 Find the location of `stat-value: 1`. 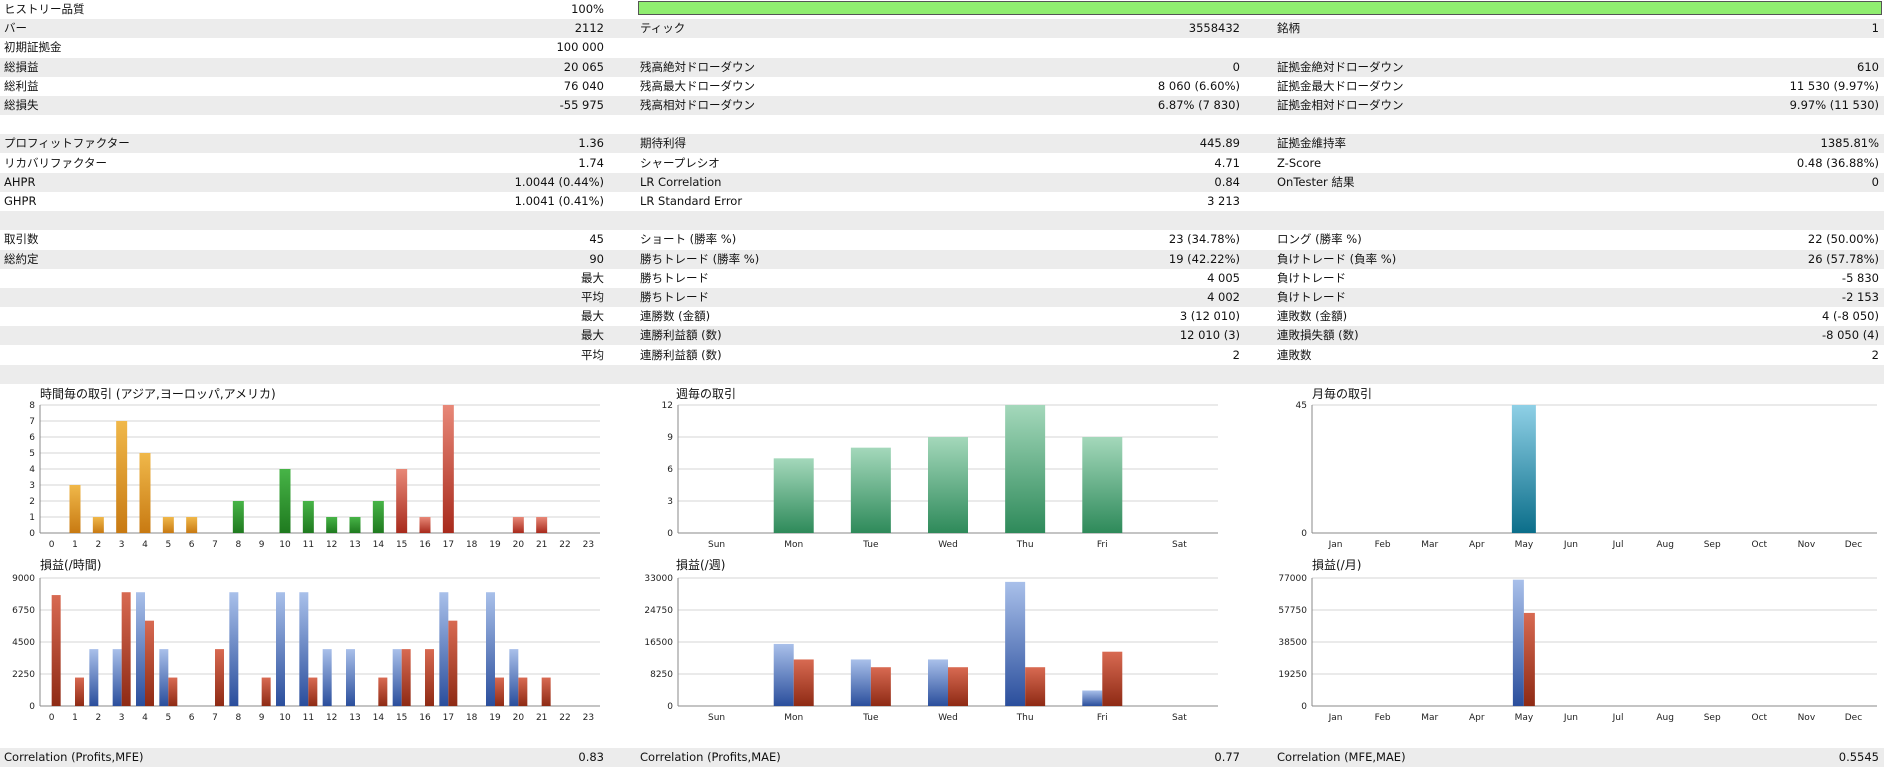

stat-value: 1 is located at coordinates (1875, 28).